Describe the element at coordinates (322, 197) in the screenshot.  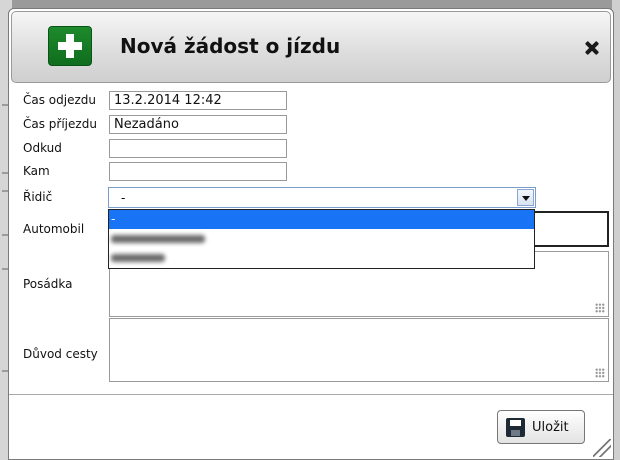
I see `driver-select: -` at that location.